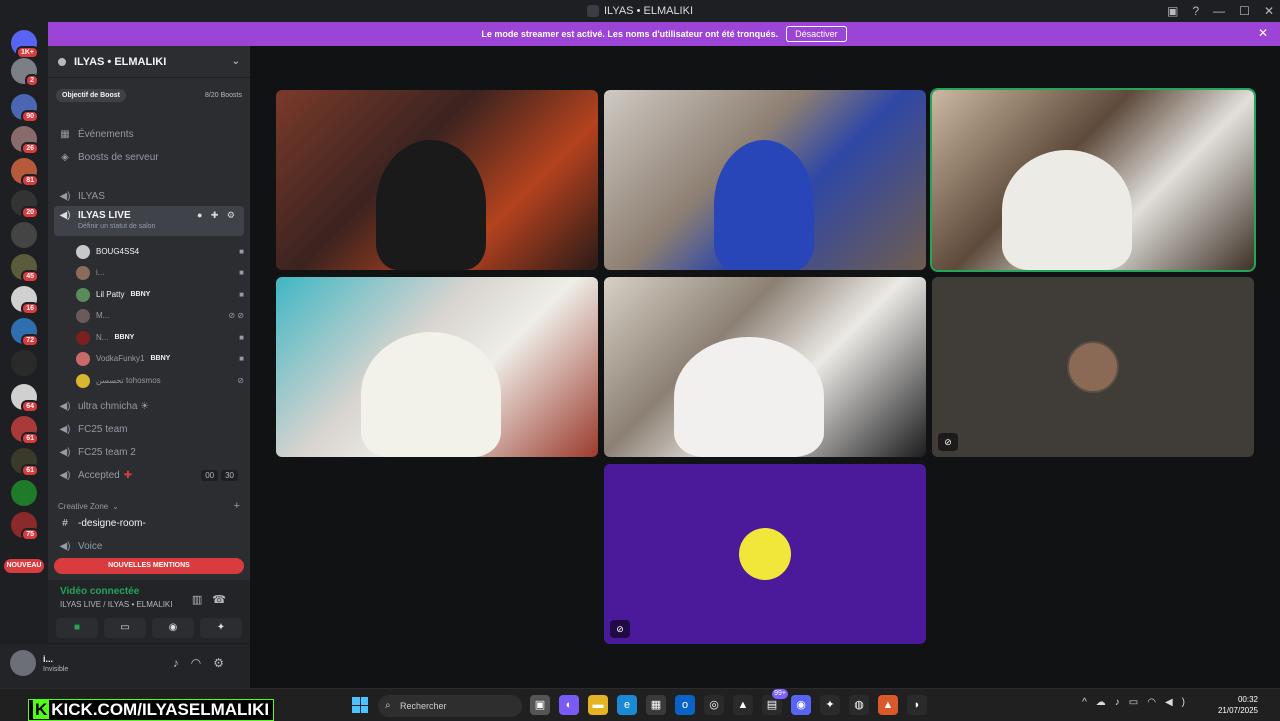  What do you see at coordinates (160, 315) in the screenshot?
I see `voice-user: M... ⊘ ⊘` at bounding box center [160, 315].